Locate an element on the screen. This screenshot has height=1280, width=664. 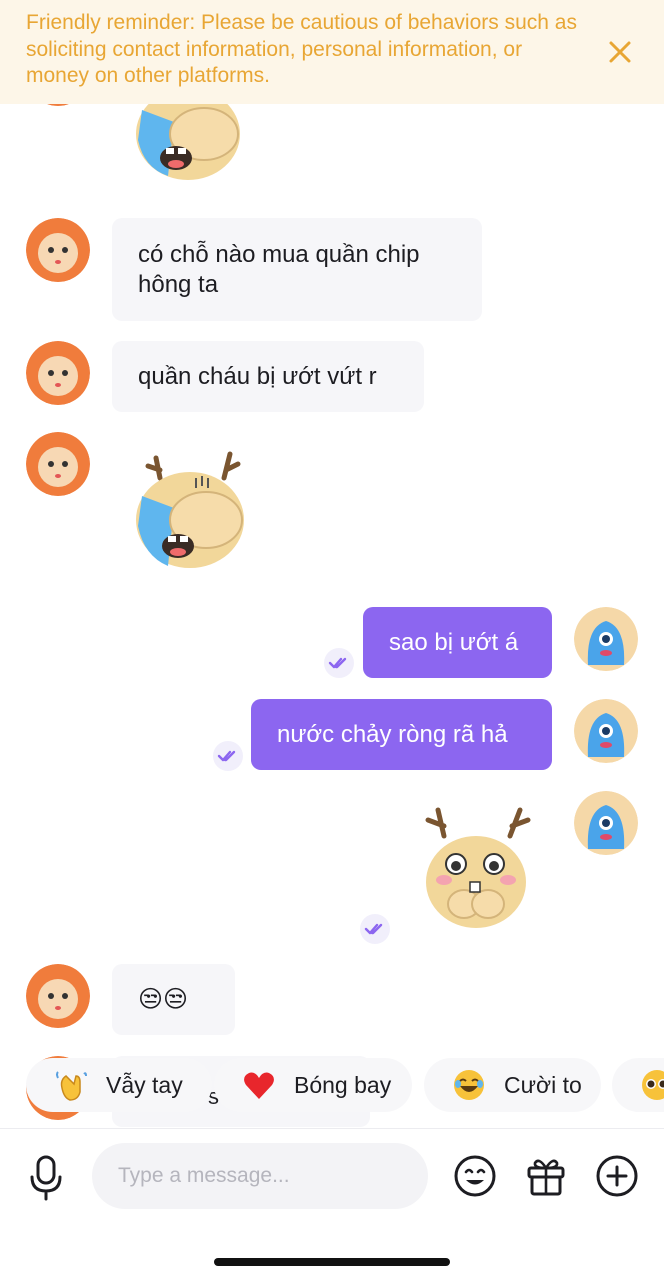
outgoing-message: sao bị ướt á is located at coordinates (457, 642).